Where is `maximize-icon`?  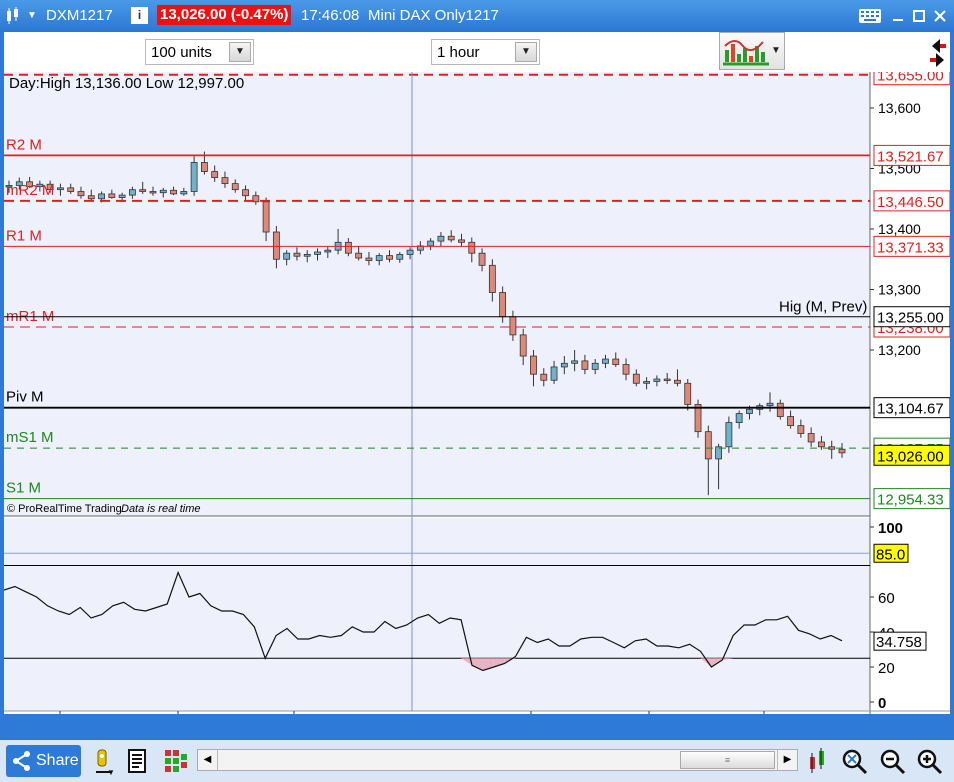 maximize-icon is located at coordinates (919, 16).